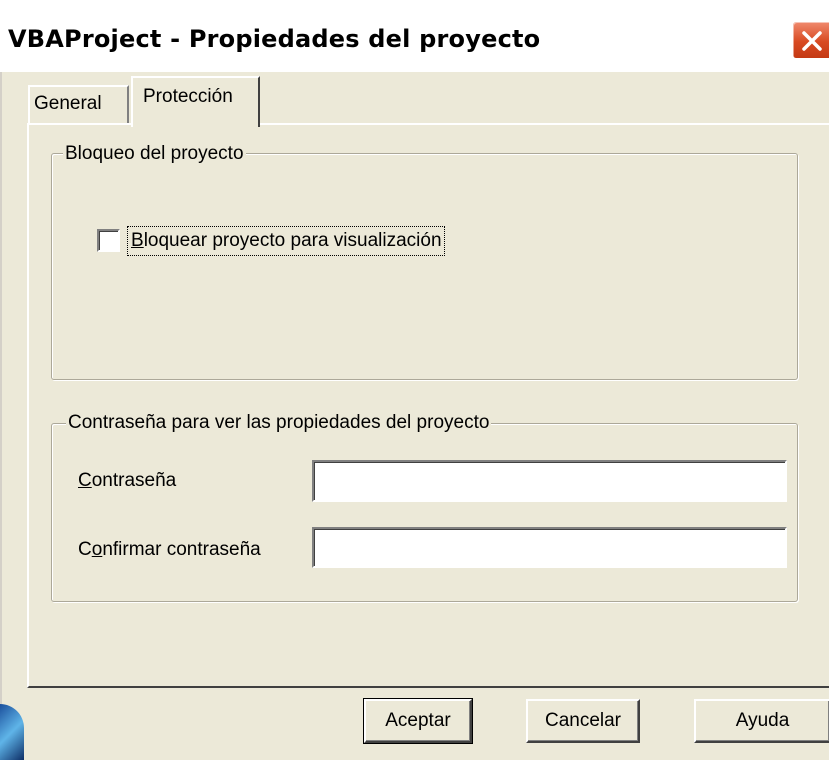  I want to click on confirm-label-pre: C, so click(85, 549).